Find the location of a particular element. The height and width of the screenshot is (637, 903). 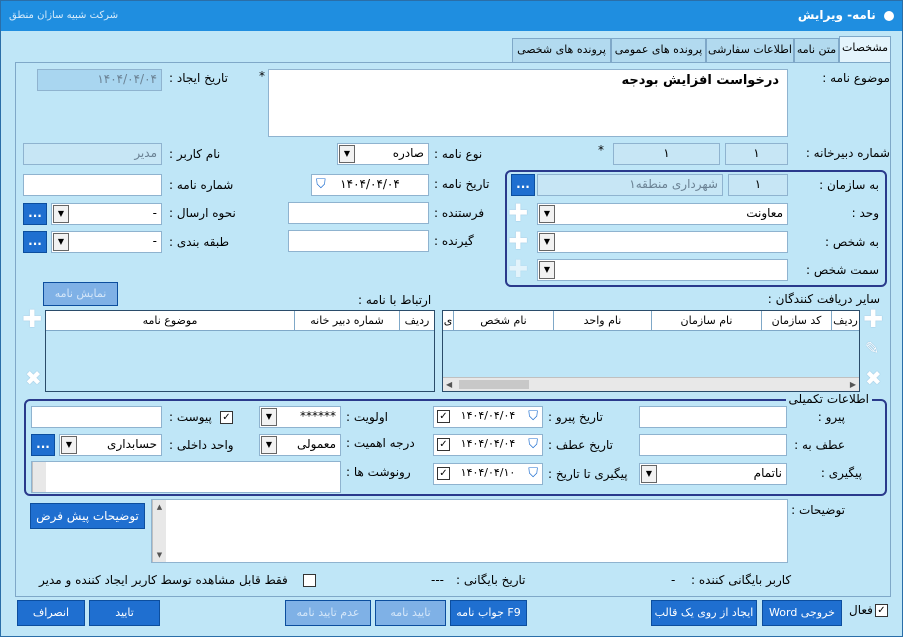

extra-info-legend: اطلاعات تکمیلی is located at coordinates (828, 399).